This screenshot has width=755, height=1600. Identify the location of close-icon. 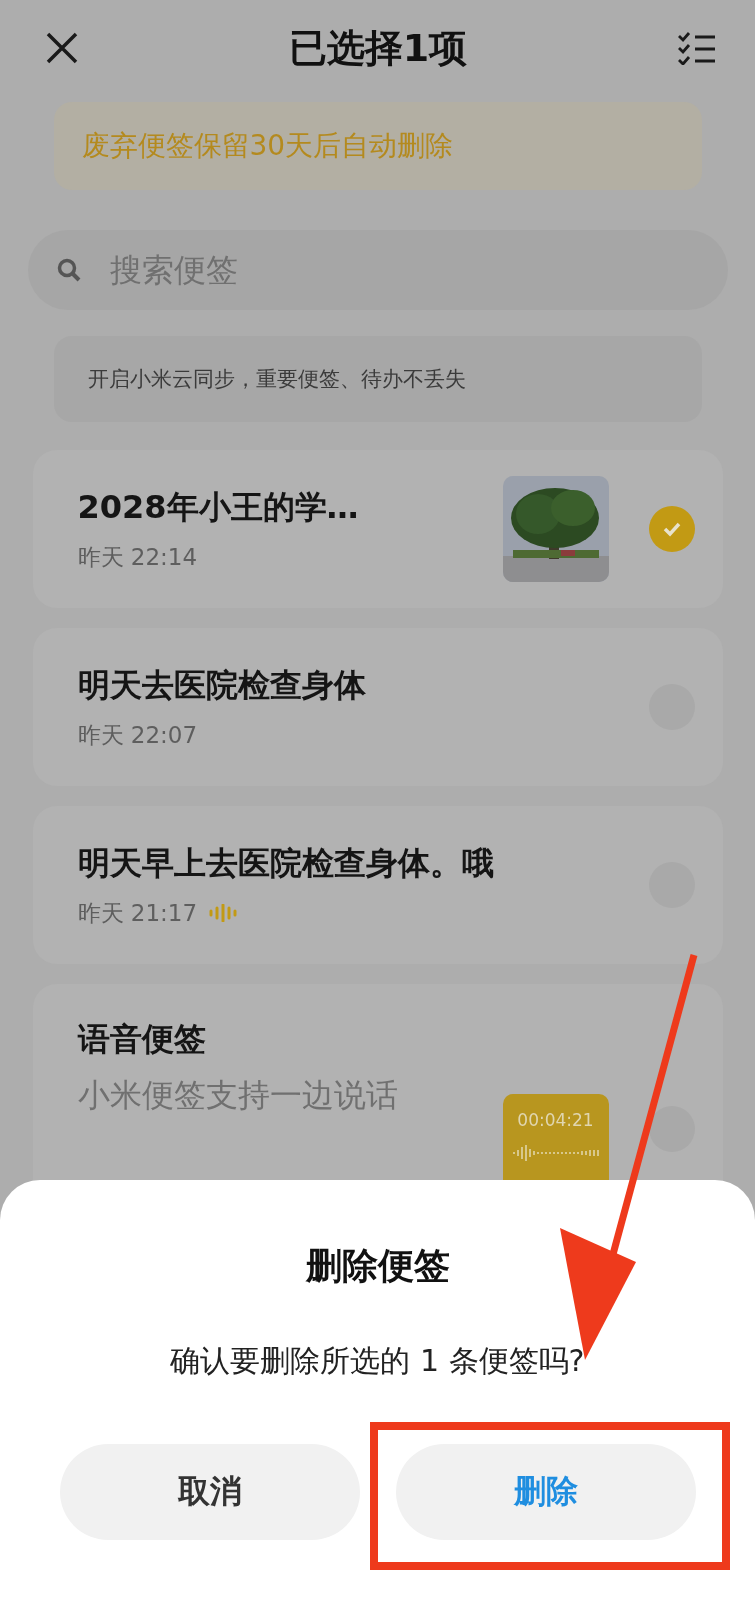
(62, 48).